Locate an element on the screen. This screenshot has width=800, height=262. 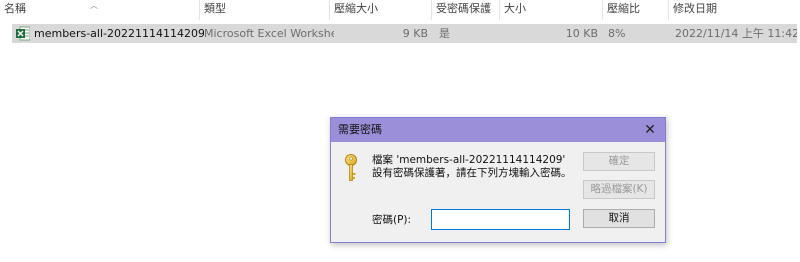
file-ratio: 8% is located at coordinates (617, 33).